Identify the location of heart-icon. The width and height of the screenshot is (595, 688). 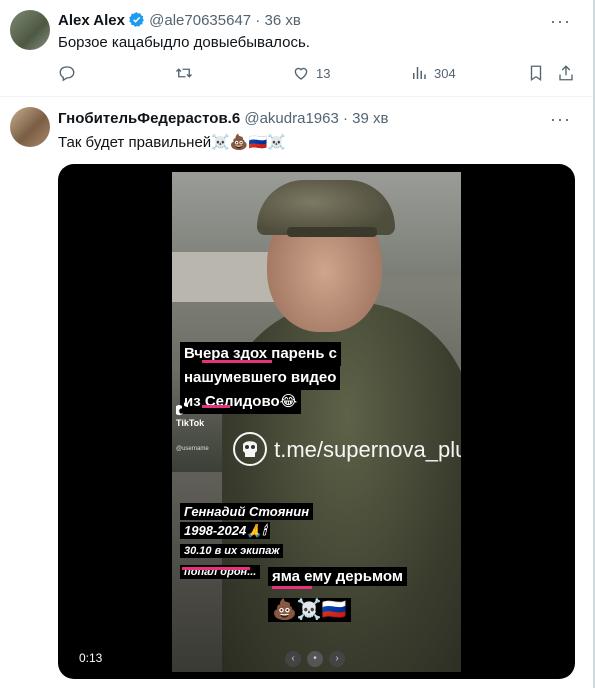
(301, 73).